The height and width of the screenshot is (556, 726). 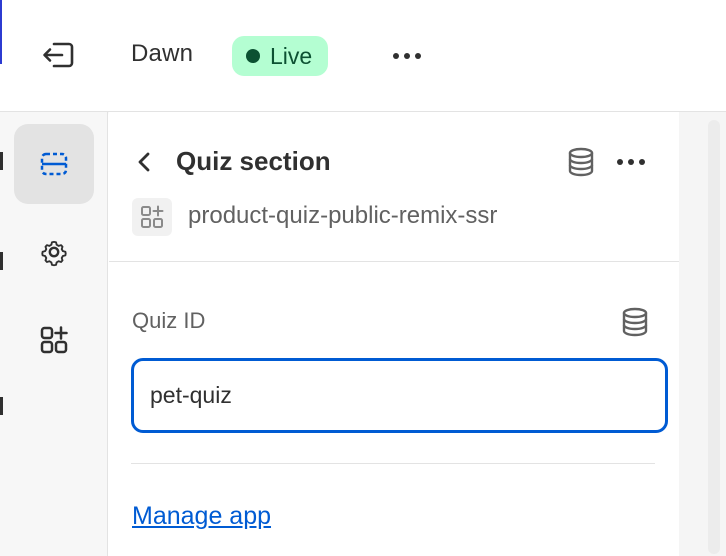 I want to click on editor-sidebar, so click(x=54, y=334).